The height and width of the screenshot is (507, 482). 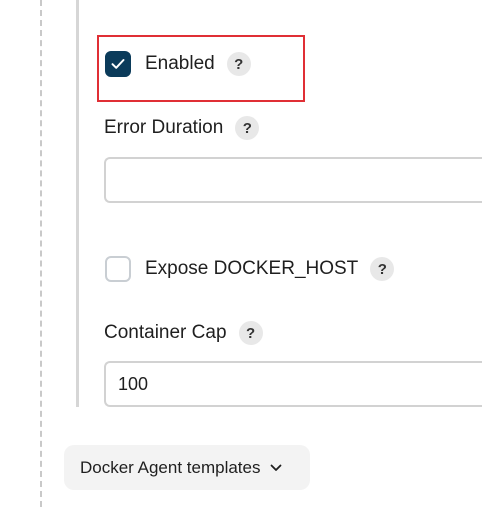 What do you see at coordinates (164, 127) in the screenshot?
I see `error-duration-label: Error Duration` at bounding box center [164, 127].